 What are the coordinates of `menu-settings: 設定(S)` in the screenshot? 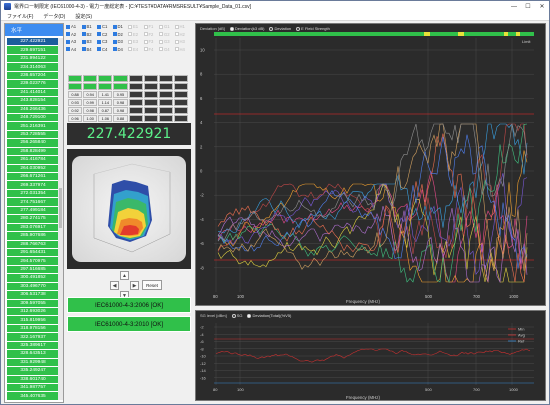 It's located at (83, 16).